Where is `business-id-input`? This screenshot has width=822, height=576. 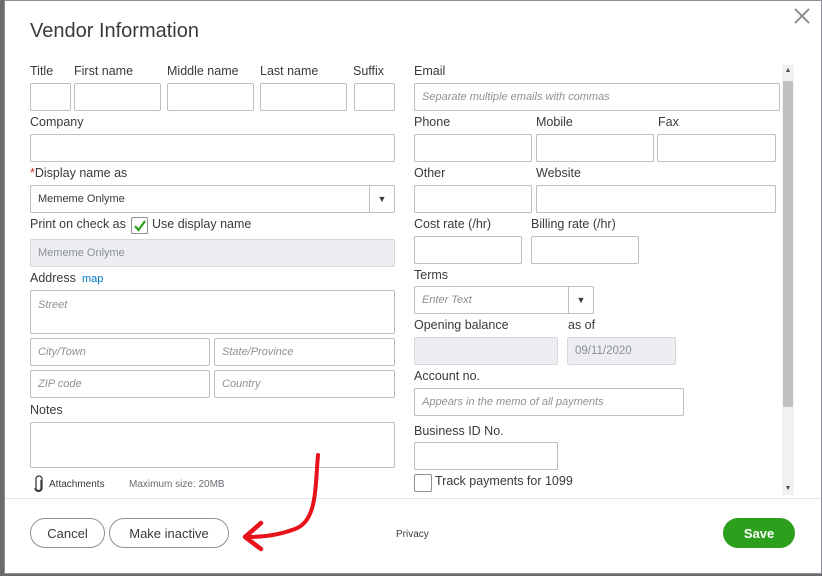 business-id-input is located at coordinates (486, 456).